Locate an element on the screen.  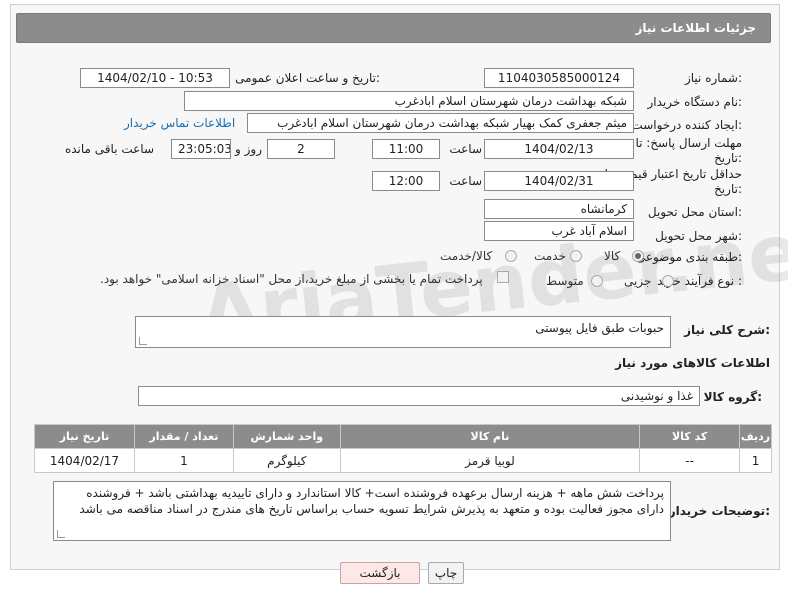
need-number-field: 1104030585000124 is located at coordinates (559, 78).